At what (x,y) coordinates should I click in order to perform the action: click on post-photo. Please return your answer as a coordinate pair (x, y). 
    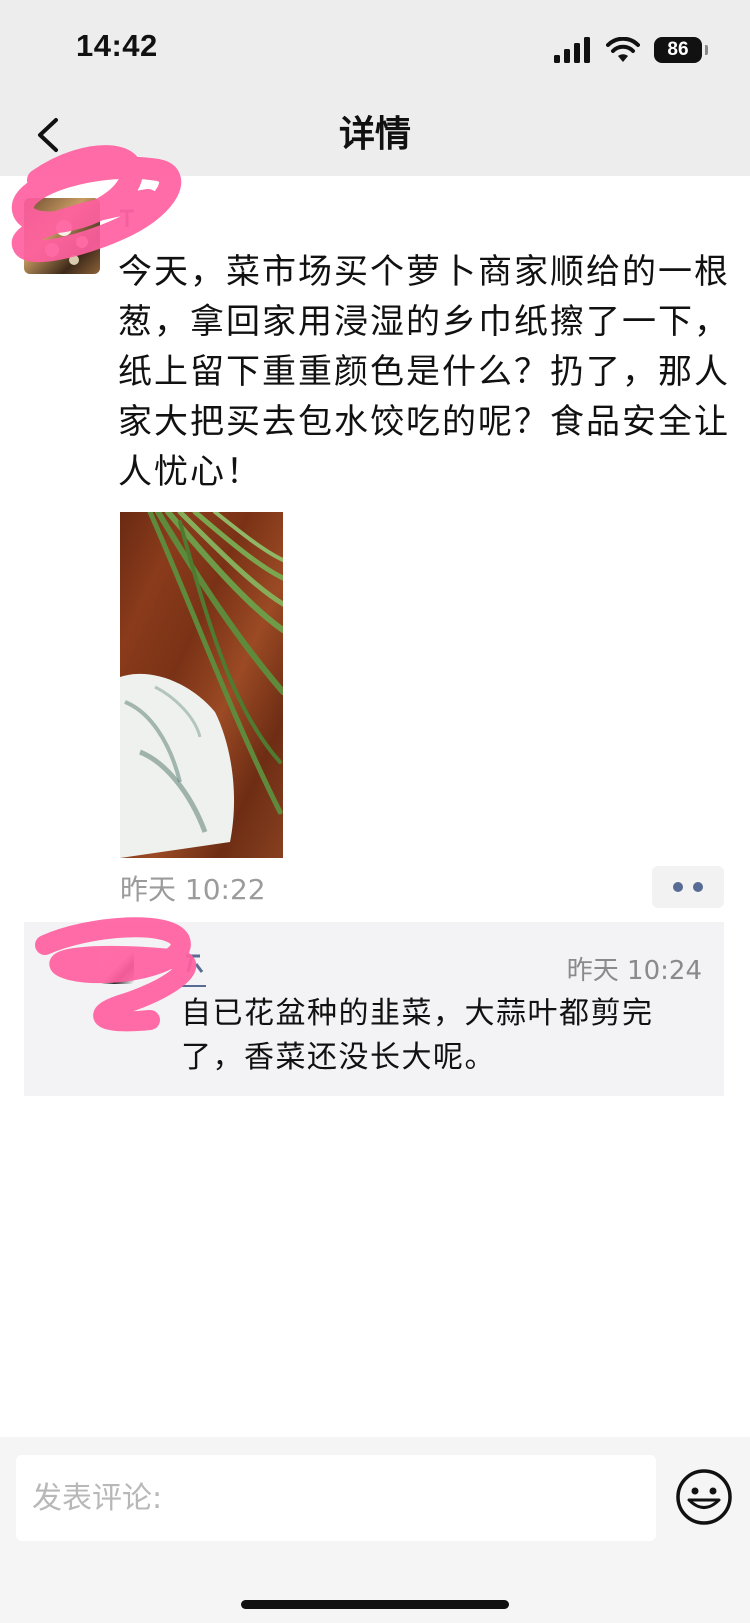
    Looking at the image, I should click on (201, 685).